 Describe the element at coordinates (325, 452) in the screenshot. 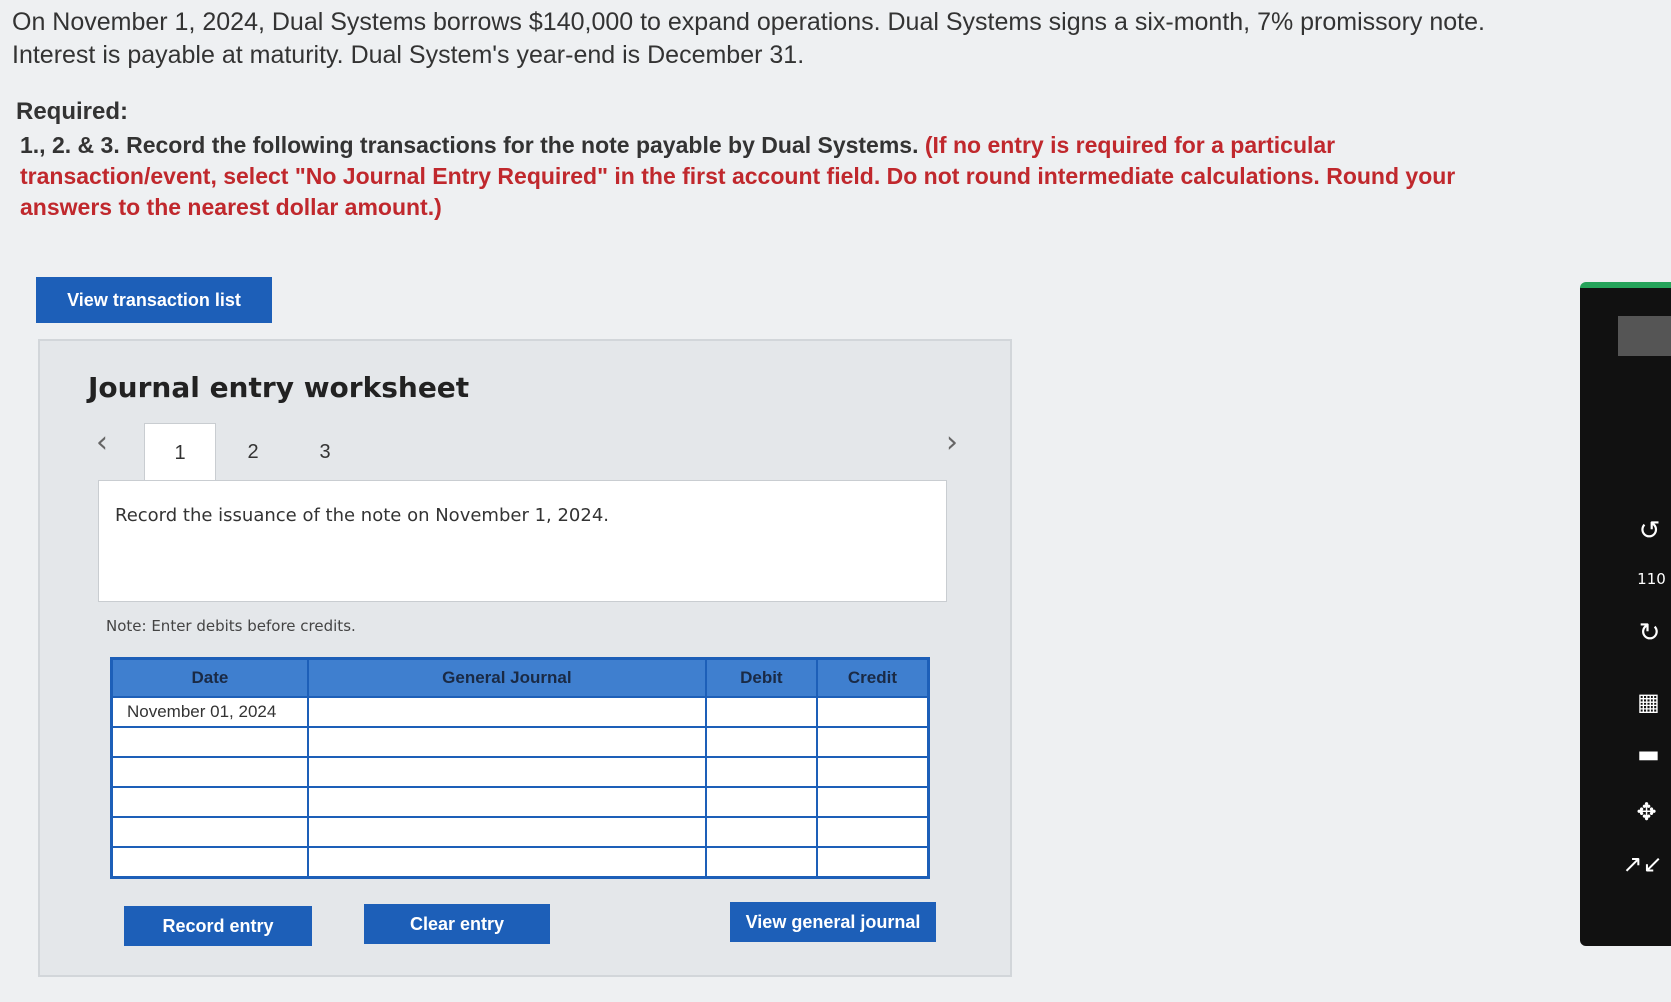

I see `tab-3: 3` at that location.